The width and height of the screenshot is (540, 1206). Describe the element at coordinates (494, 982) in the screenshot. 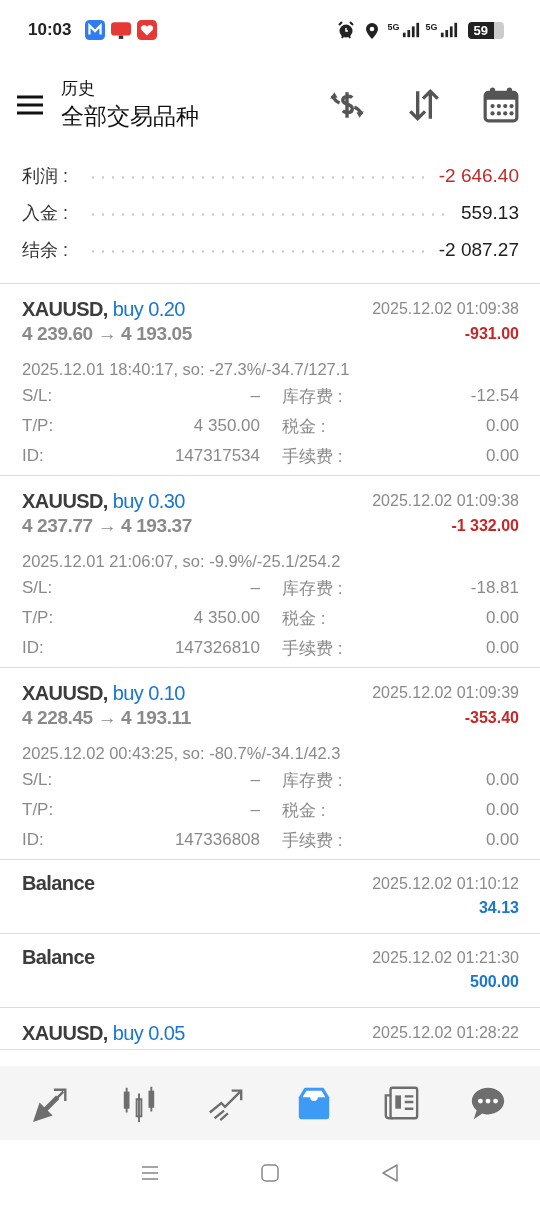

I see `balance-amount: 500.00` at that location.